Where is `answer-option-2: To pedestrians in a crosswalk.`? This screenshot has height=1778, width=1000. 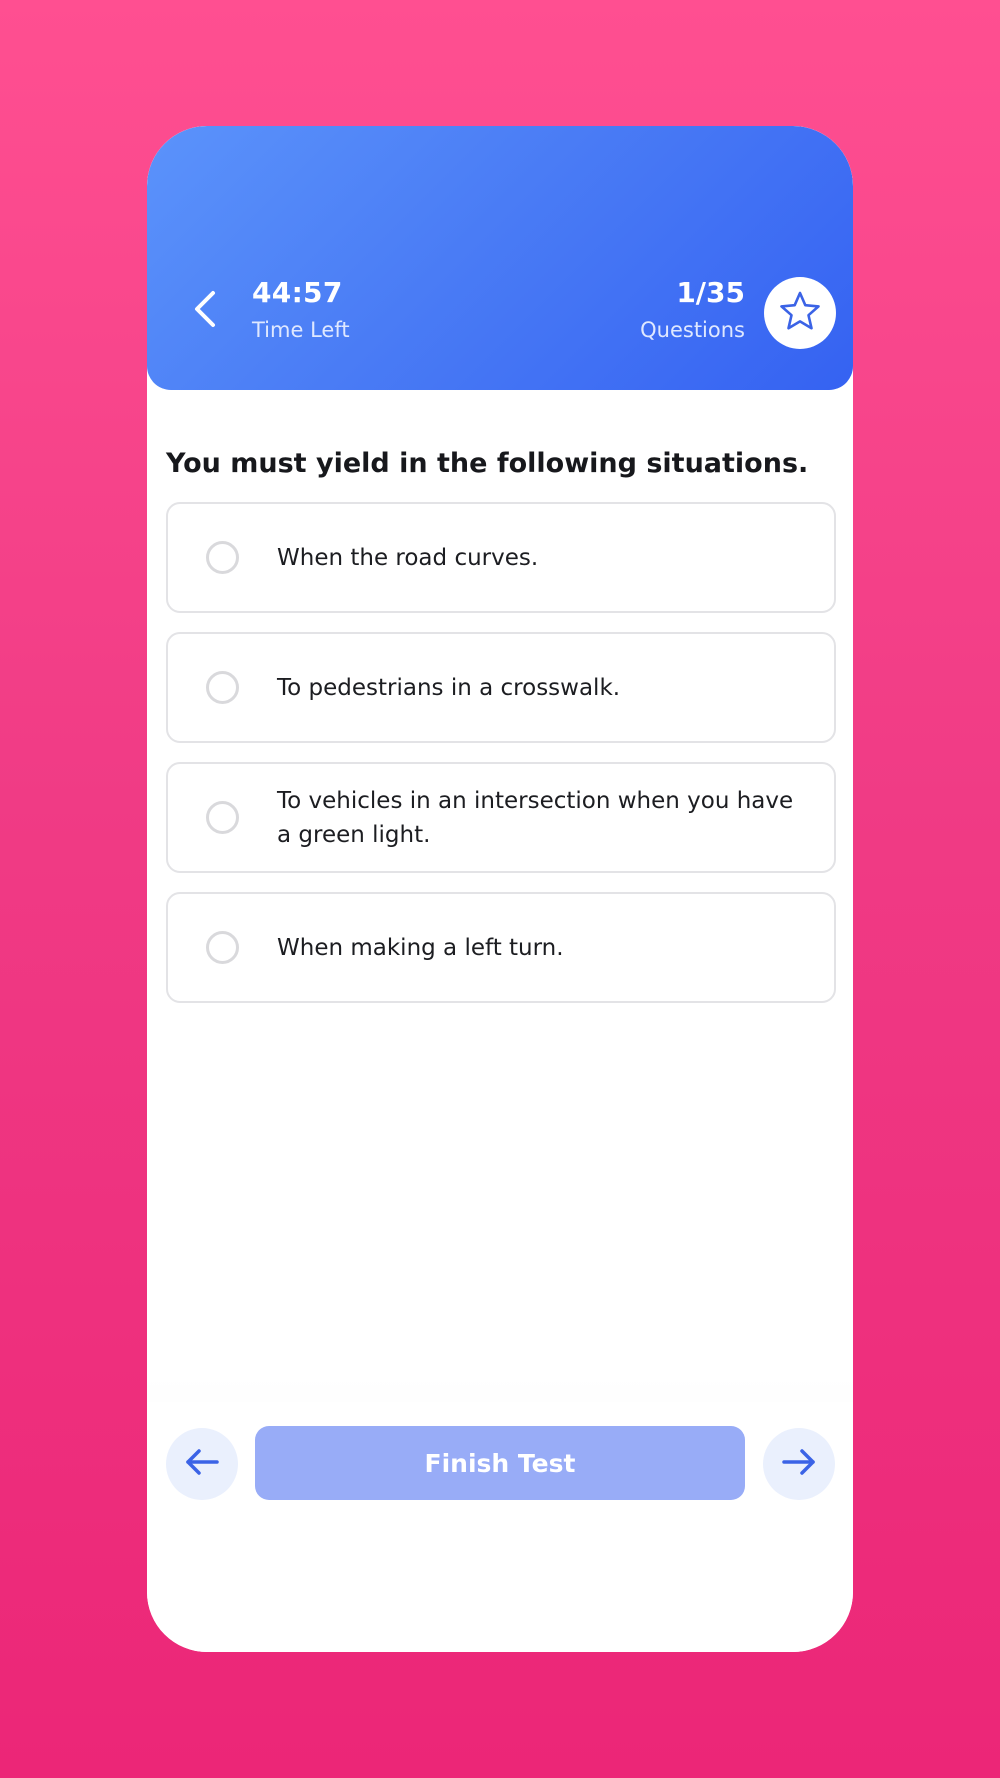
answer-option-2: To pedestrians in a crosswalk. is located at coordinates (501, 687).